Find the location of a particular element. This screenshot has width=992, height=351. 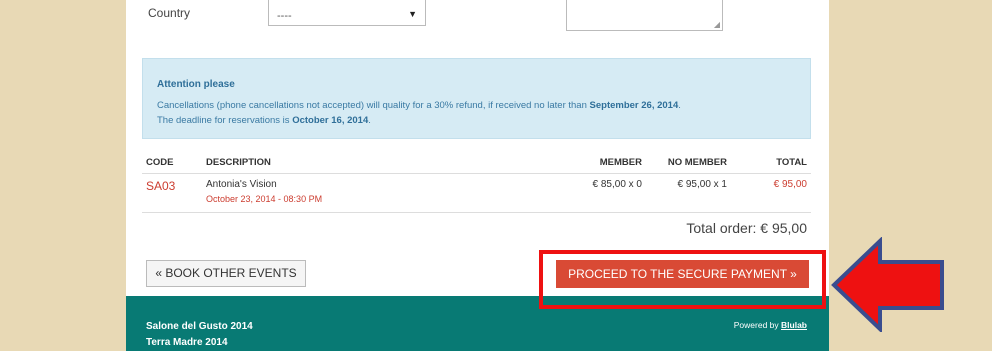

resize-grip-icon: ◢ is located at coordinates (717, 24).